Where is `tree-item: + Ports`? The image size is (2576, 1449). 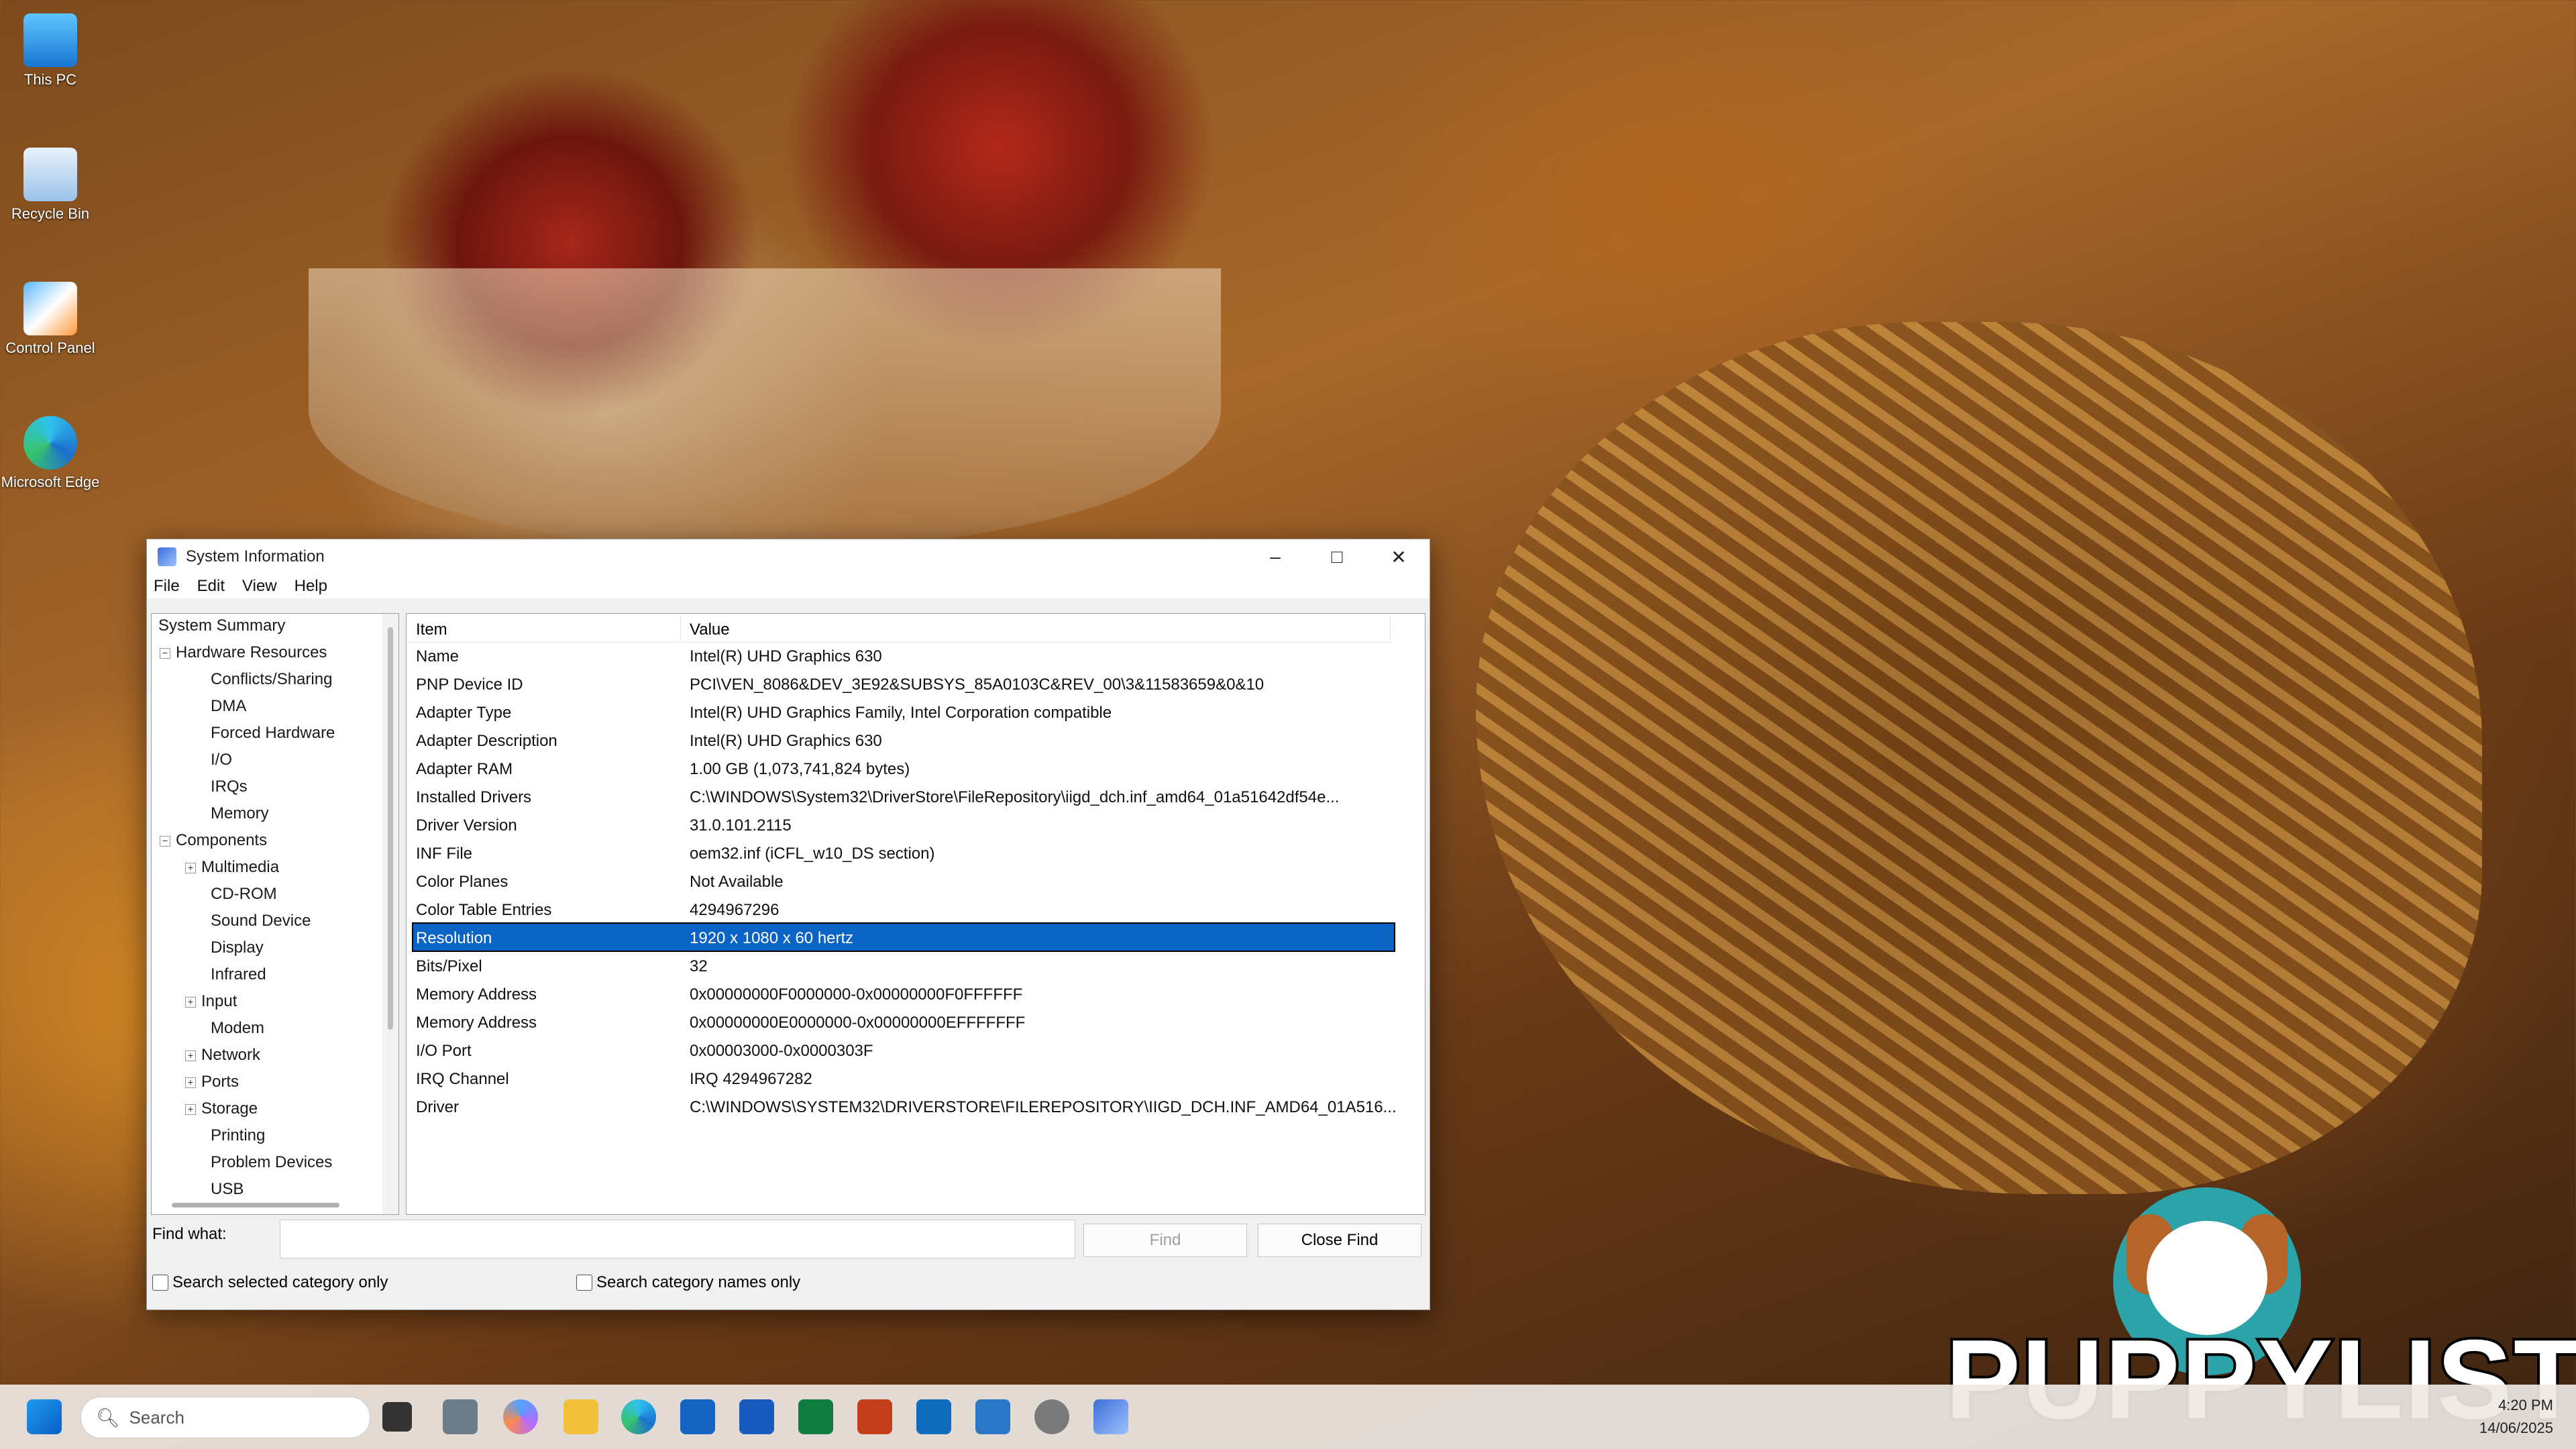 tree-item: + Ports is located at coordinates (212, 1082).